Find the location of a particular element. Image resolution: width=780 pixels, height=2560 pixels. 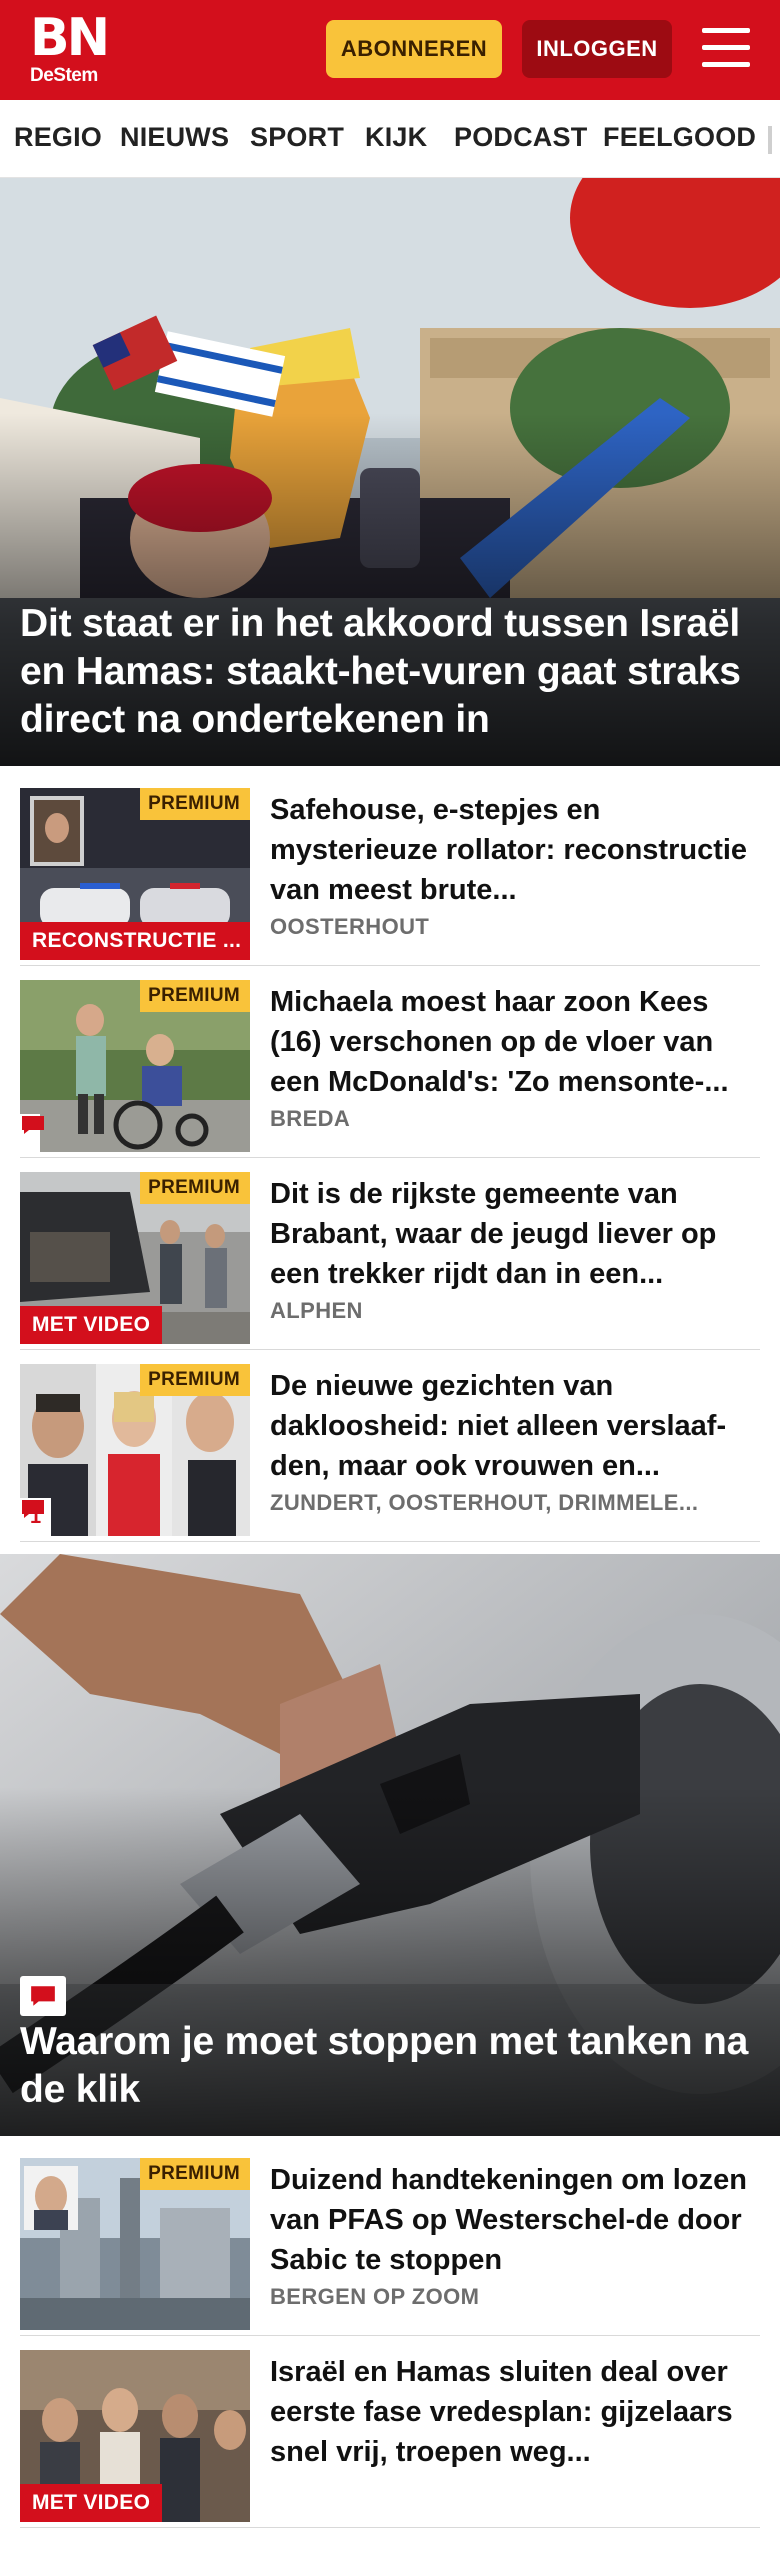

nav-item-sport: SPORT is located at coordinates (297, 137).